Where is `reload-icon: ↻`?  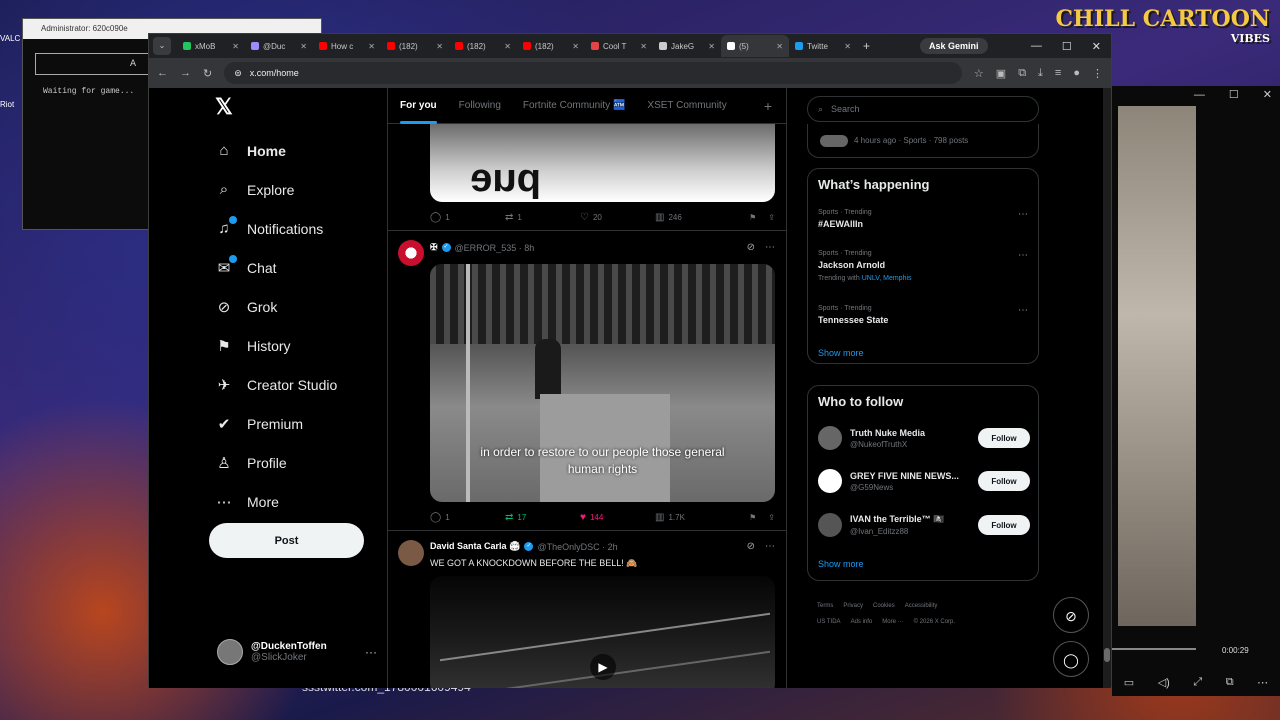 reload-icon: ↻ is located at coordinates (207, 73).